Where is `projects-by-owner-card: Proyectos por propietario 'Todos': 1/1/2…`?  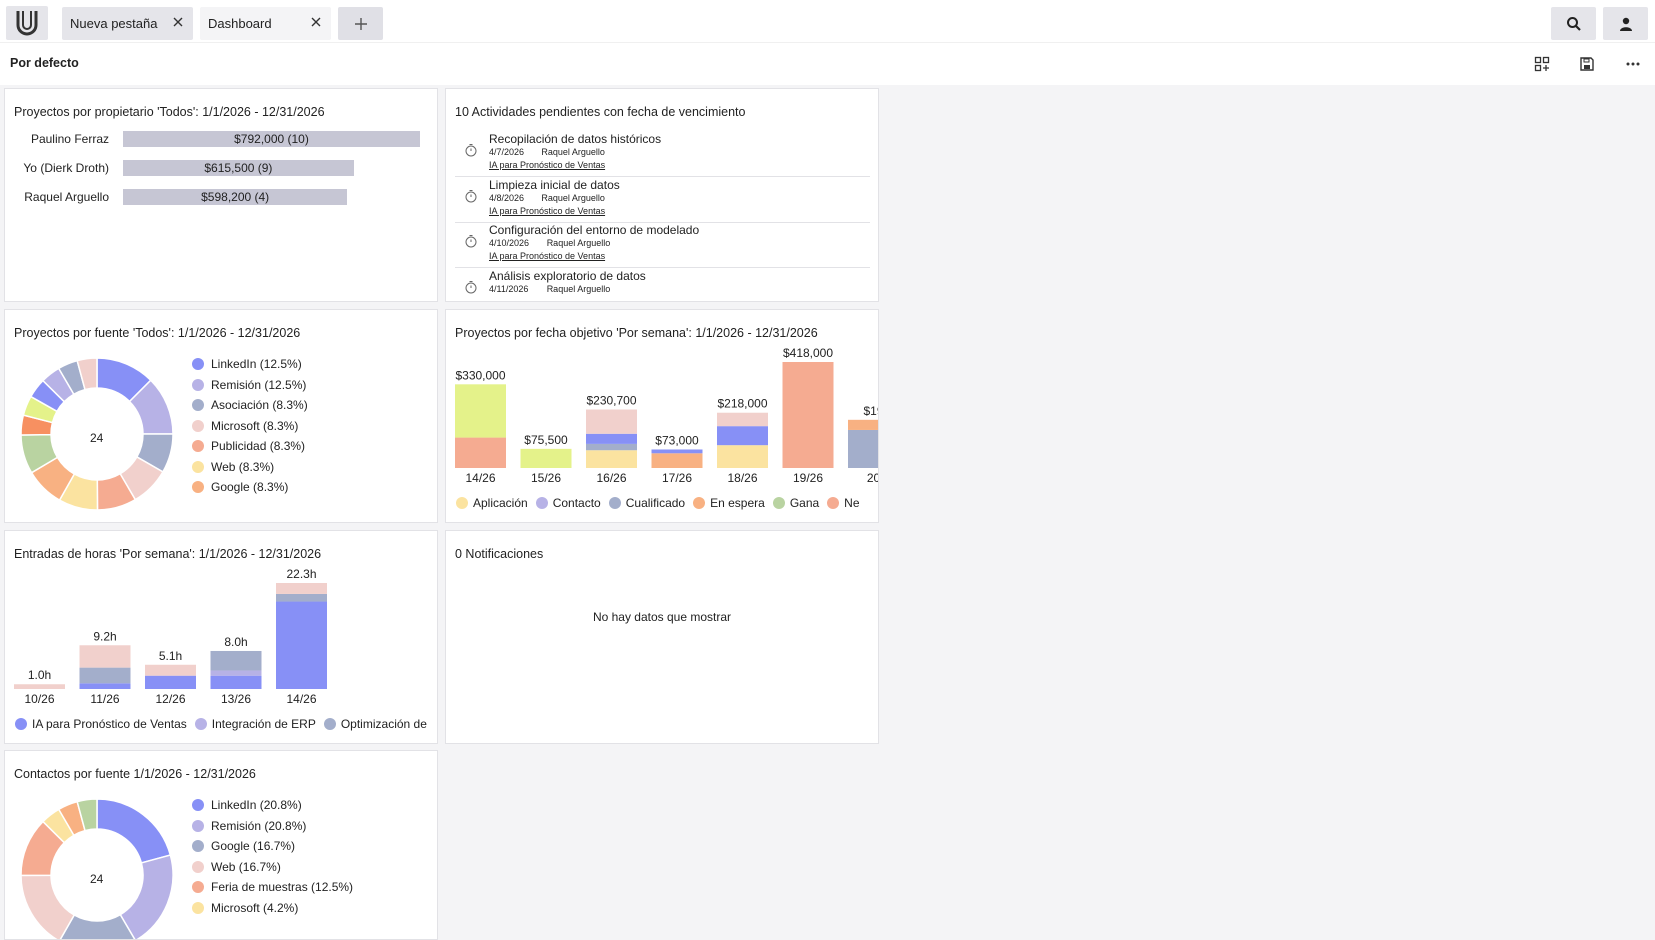 projects-by-owner-card: Proyectos por propietario 'Todos': 1/1/2… is located at coordinates (221, 195).